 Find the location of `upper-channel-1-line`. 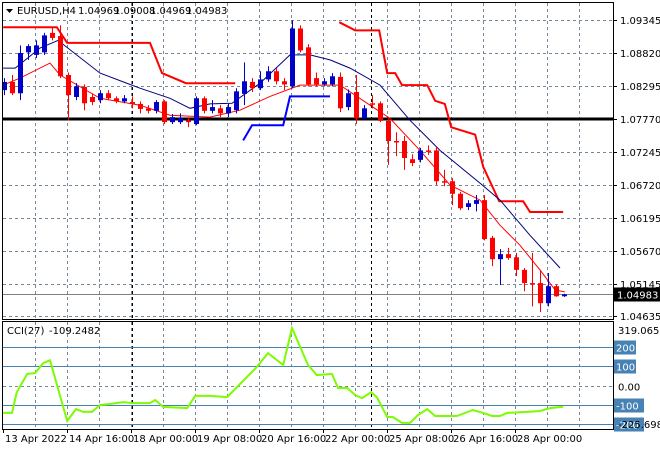

upper-channel-1-line is located at coordinates (119, 55).